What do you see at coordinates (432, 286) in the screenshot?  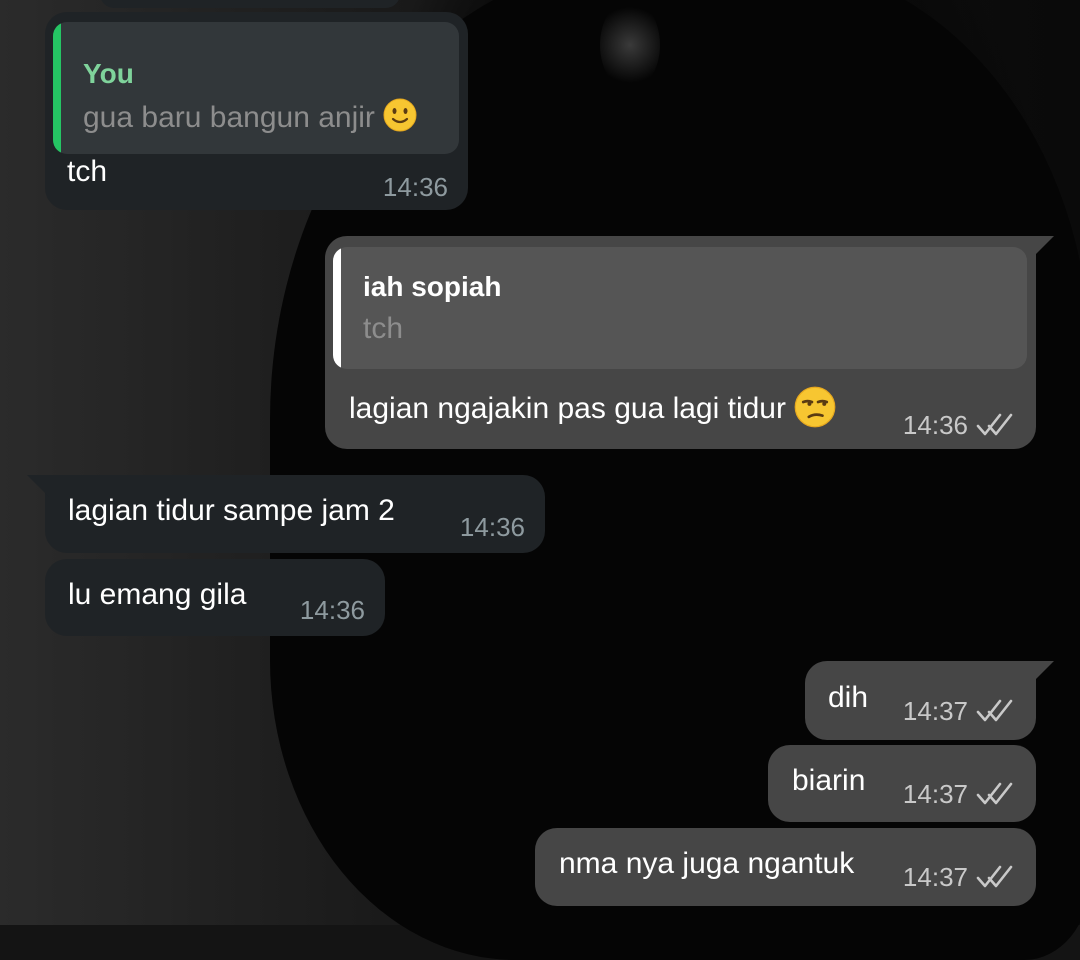 I see `quote-author: iah sopiah` at bounding box center [432, 286].